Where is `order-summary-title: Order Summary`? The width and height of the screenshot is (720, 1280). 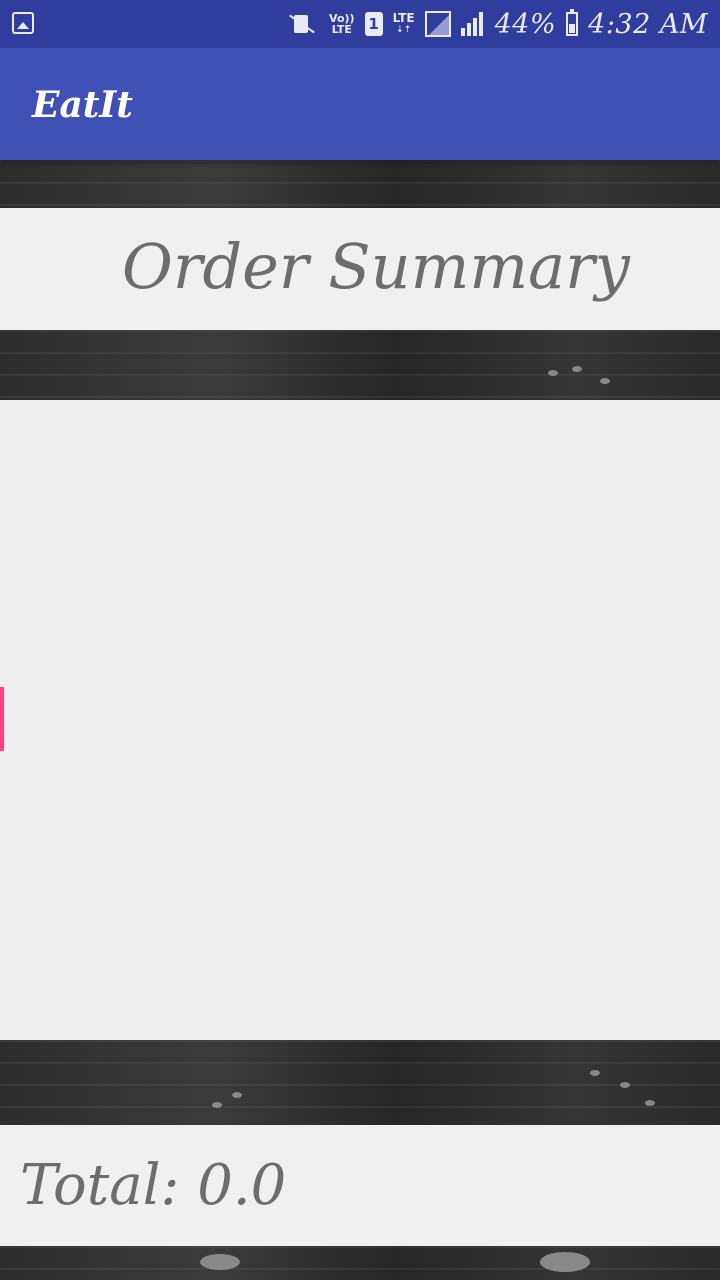
order-summary-title: Order Summary is located at coordinates (376, 266).